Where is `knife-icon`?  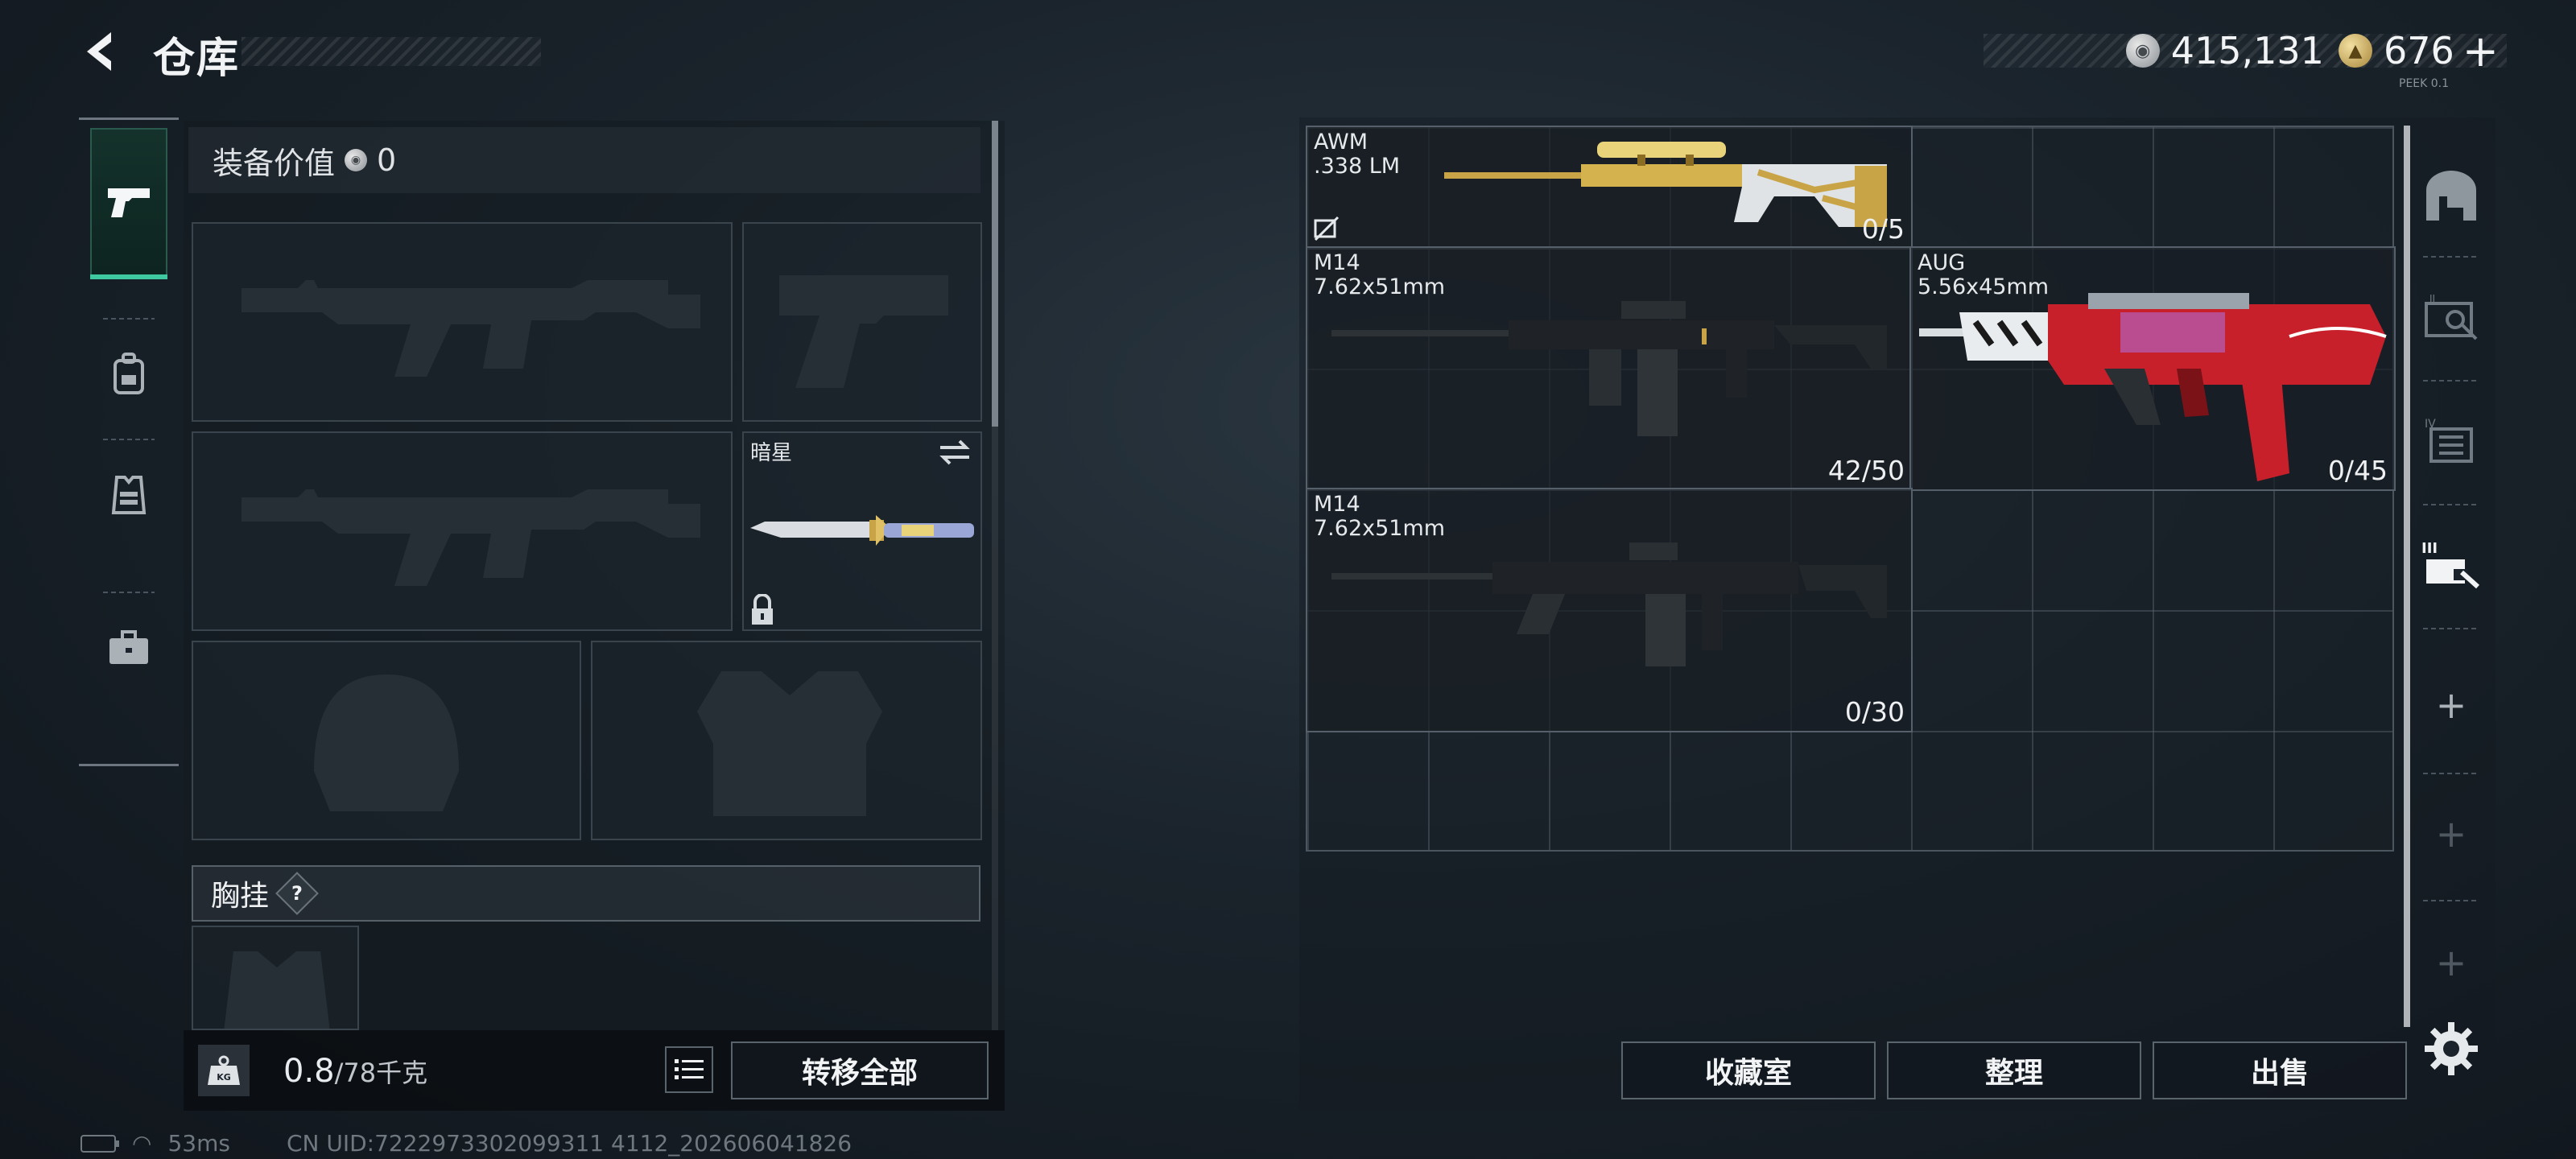 knife-icon is located at coordinates (862, 530).